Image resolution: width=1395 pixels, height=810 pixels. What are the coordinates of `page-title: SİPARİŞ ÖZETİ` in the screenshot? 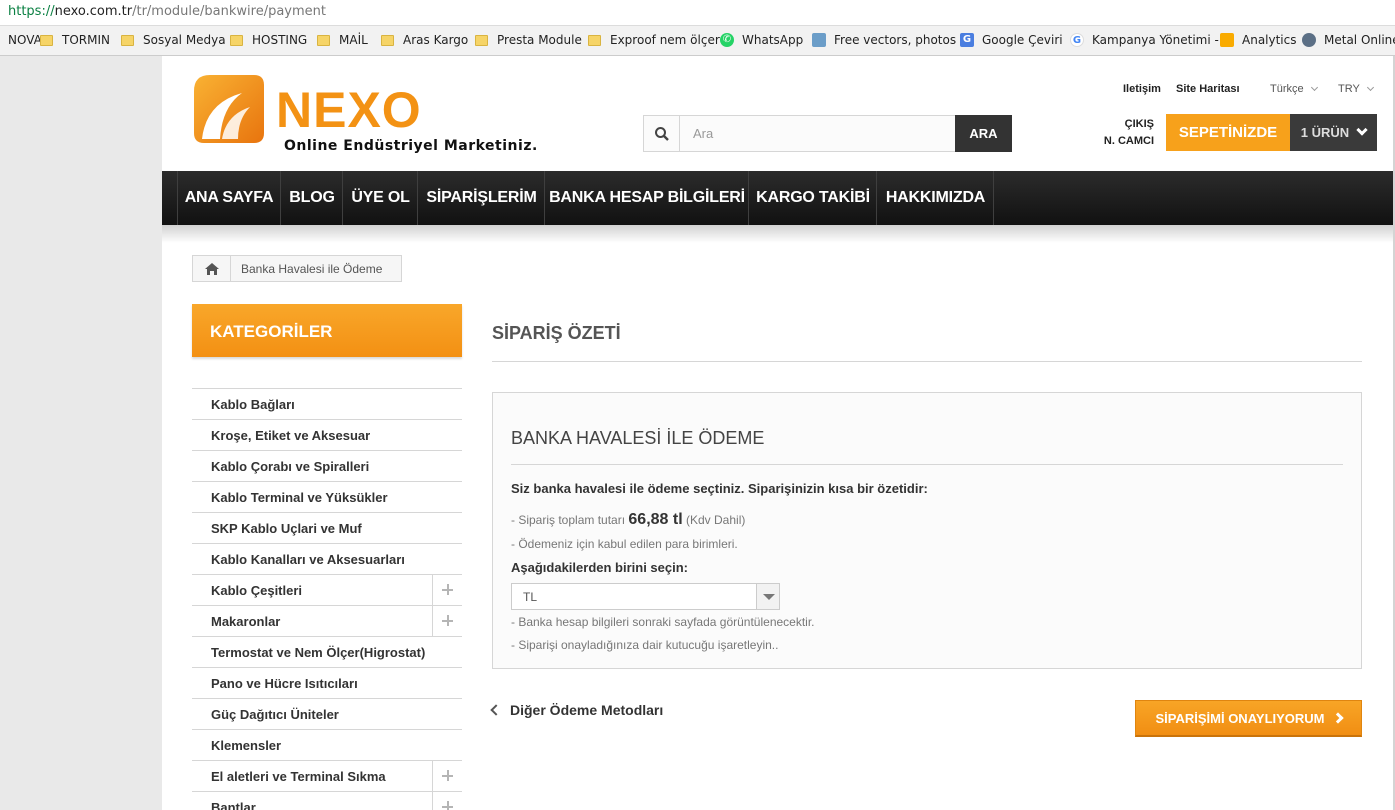 It's located at (556, 333).